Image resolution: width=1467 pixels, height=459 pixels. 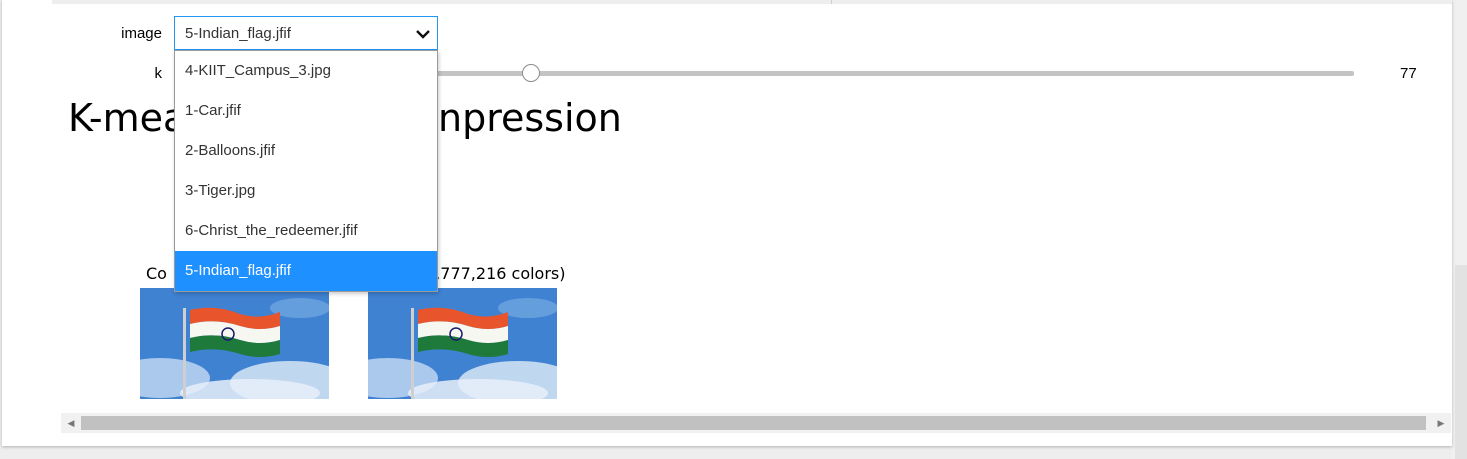 I want to click on image-select: 5-Indian_flag.jfif, so click(x=306, y=33).